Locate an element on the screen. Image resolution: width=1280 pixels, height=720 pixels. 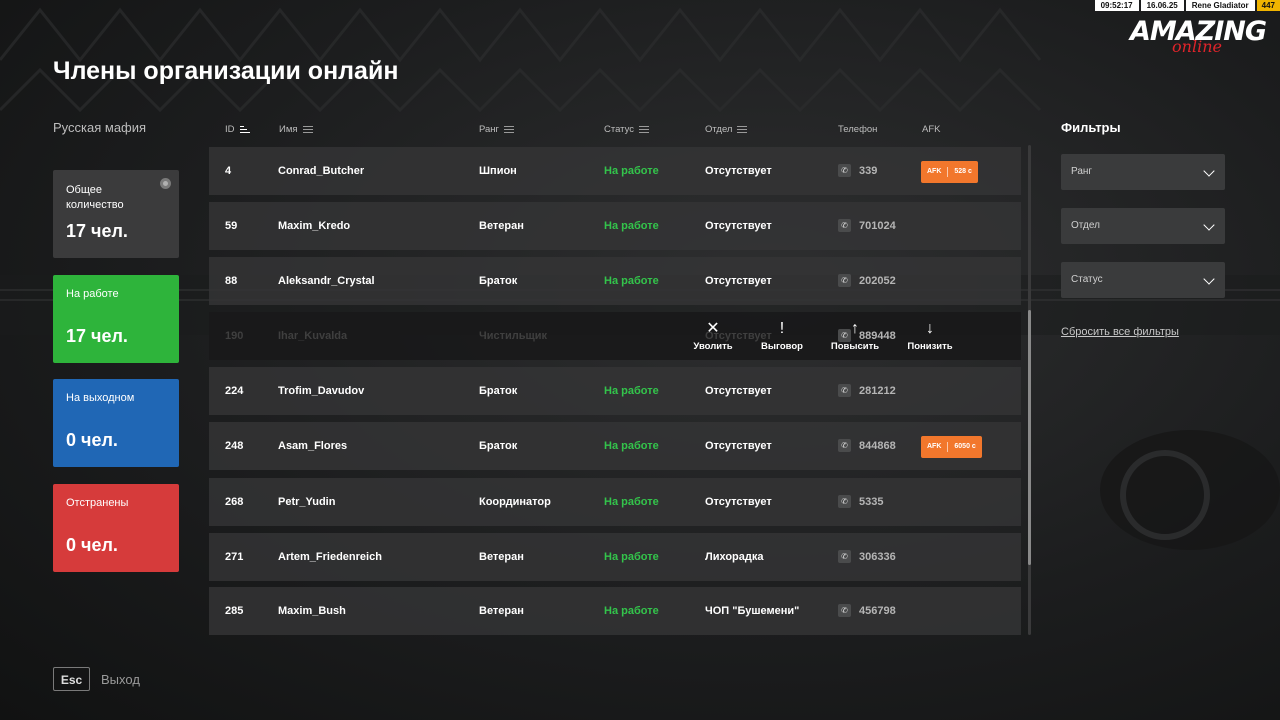
column-header-afk: AFK is located at coordinates (931, 129).